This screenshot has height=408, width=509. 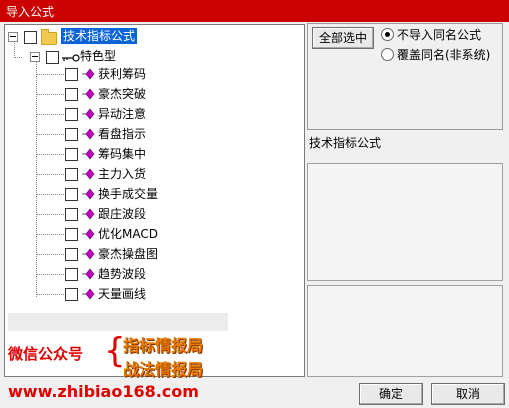 What do you see at coordinates (405, 222) in the screenshot?
I see `formula-params-panel` at bounding box center [405, 222].